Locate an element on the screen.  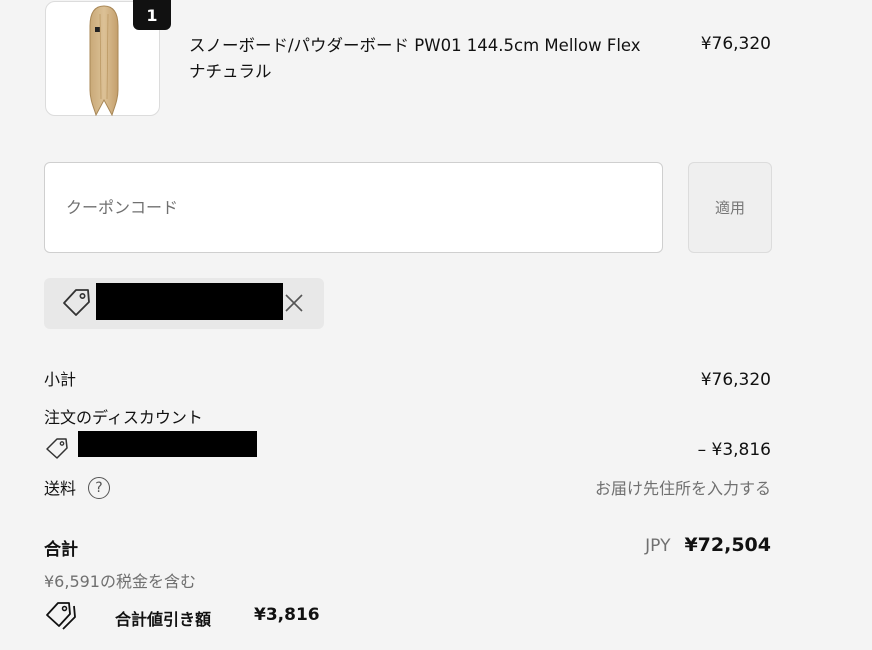
applied-coupon-chip is located at coordinates (184, 303).